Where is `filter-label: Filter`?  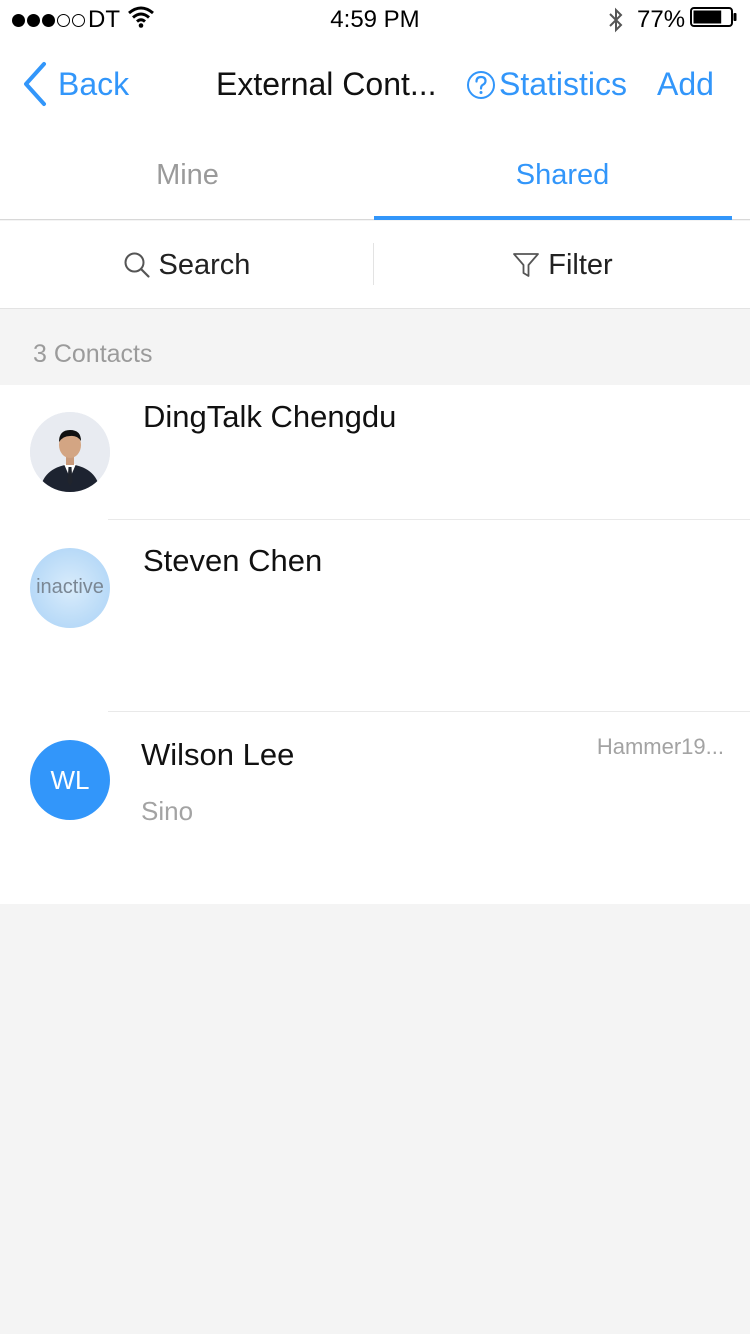
filter-label: Filter is located at coordinates (580, 264).